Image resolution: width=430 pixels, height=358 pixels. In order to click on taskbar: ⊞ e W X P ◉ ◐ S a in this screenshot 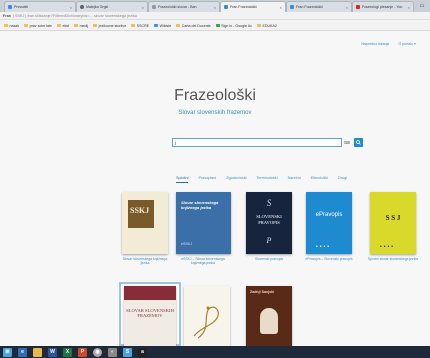, I will do `click(215, 352)`.